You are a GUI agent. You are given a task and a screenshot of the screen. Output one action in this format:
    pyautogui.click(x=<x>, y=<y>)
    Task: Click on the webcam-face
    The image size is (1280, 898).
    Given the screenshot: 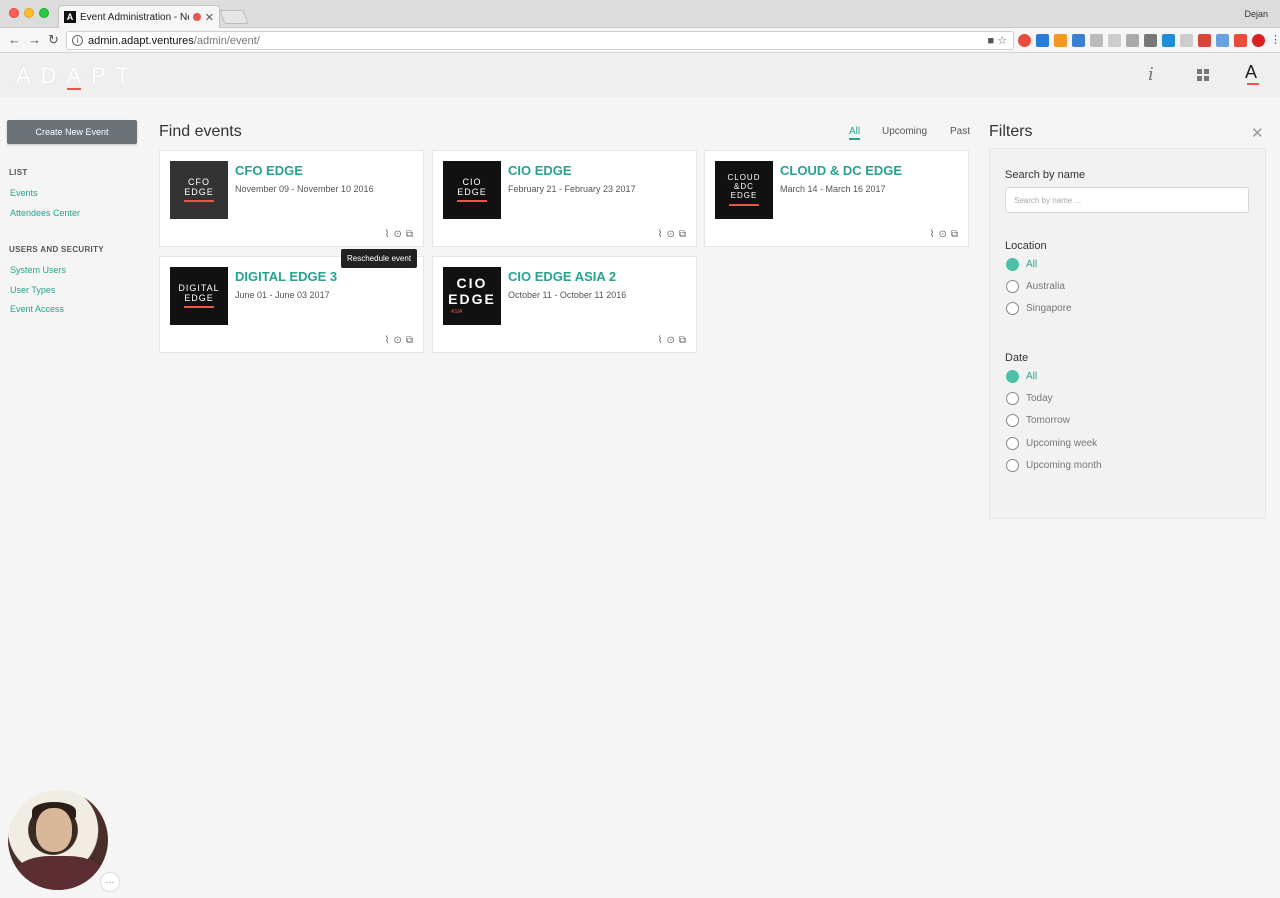 What is the action you would take?
    pyautogui.click(x=54, y=830)
    